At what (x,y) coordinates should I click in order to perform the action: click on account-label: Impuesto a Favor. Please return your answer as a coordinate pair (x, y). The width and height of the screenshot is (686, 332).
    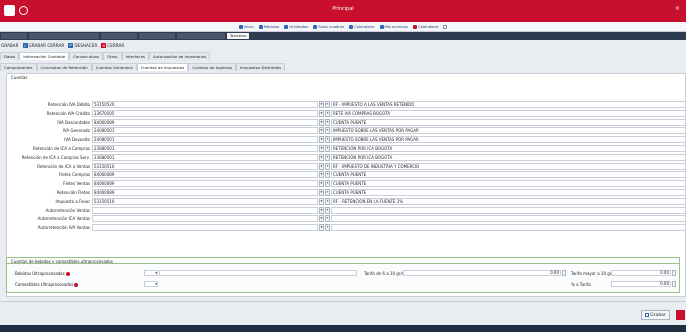
    Looking at the image, I should click on (72, 201).